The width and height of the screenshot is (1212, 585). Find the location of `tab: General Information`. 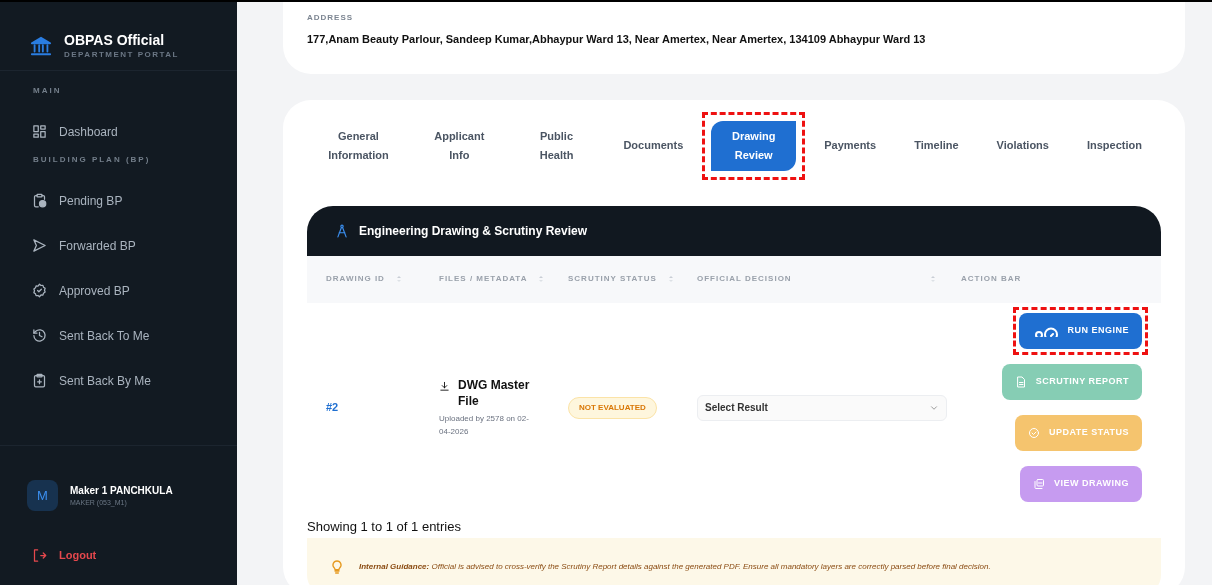

tab: General Information is located at coordinates (358, 145).